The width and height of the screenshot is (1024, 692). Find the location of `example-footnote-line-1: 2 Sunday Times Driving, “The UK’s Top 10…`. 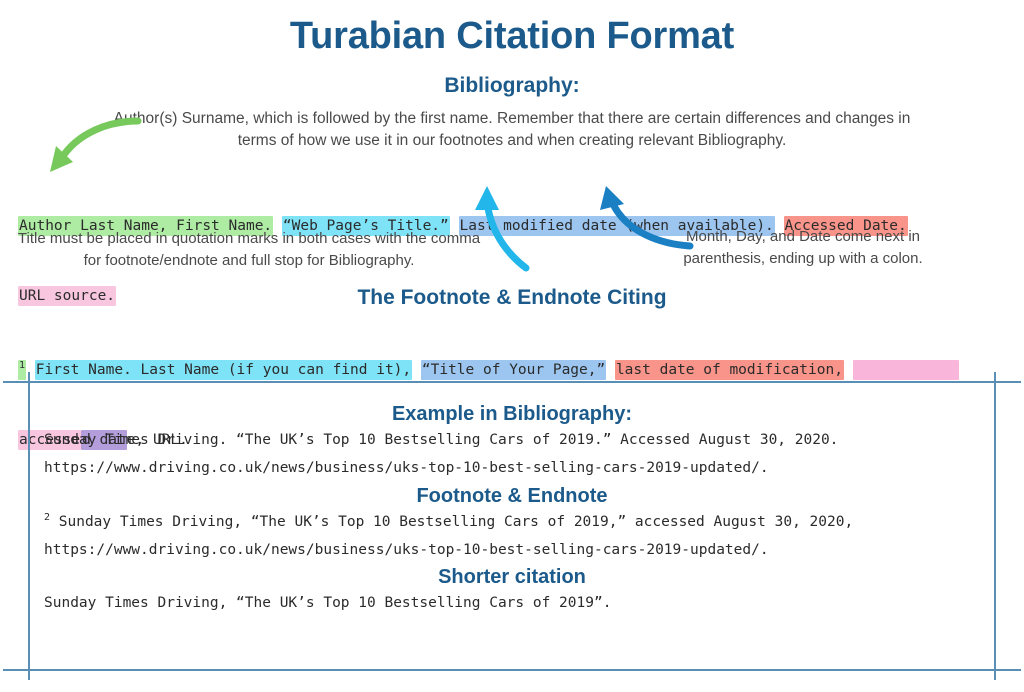

example-footnote-line-1: 2 Sunday Times Driving, “The UK’s Top 10… is located at coordinates (512, 522).